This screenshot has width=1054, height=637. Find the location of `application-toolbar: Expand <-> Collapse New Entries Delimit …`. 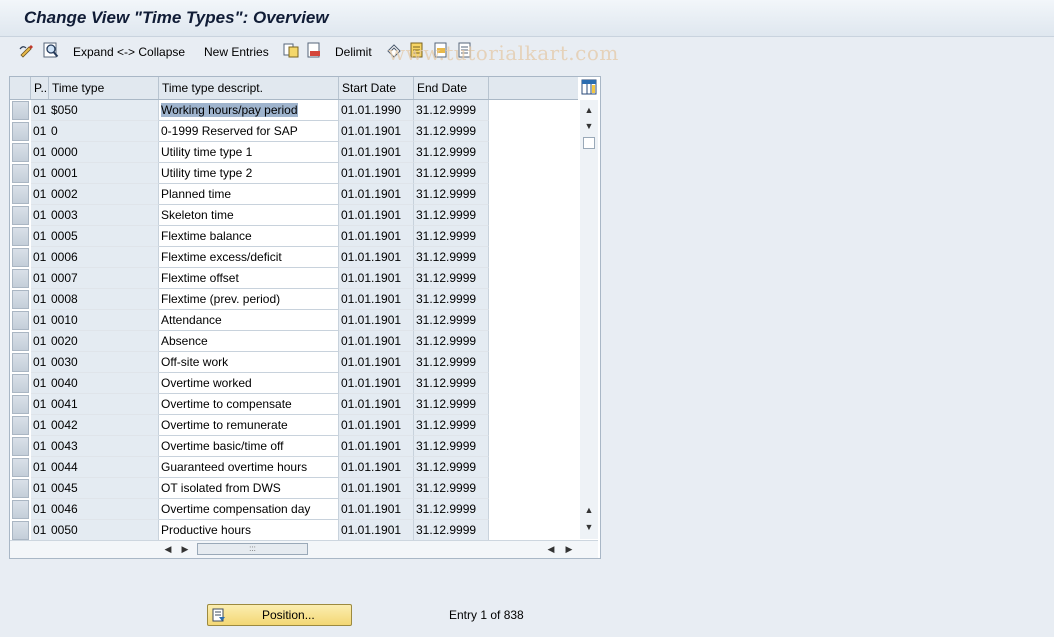

application-toolbar: Expand <-> Collapse New Entries Delimit … is located at coordinates (527, 52).